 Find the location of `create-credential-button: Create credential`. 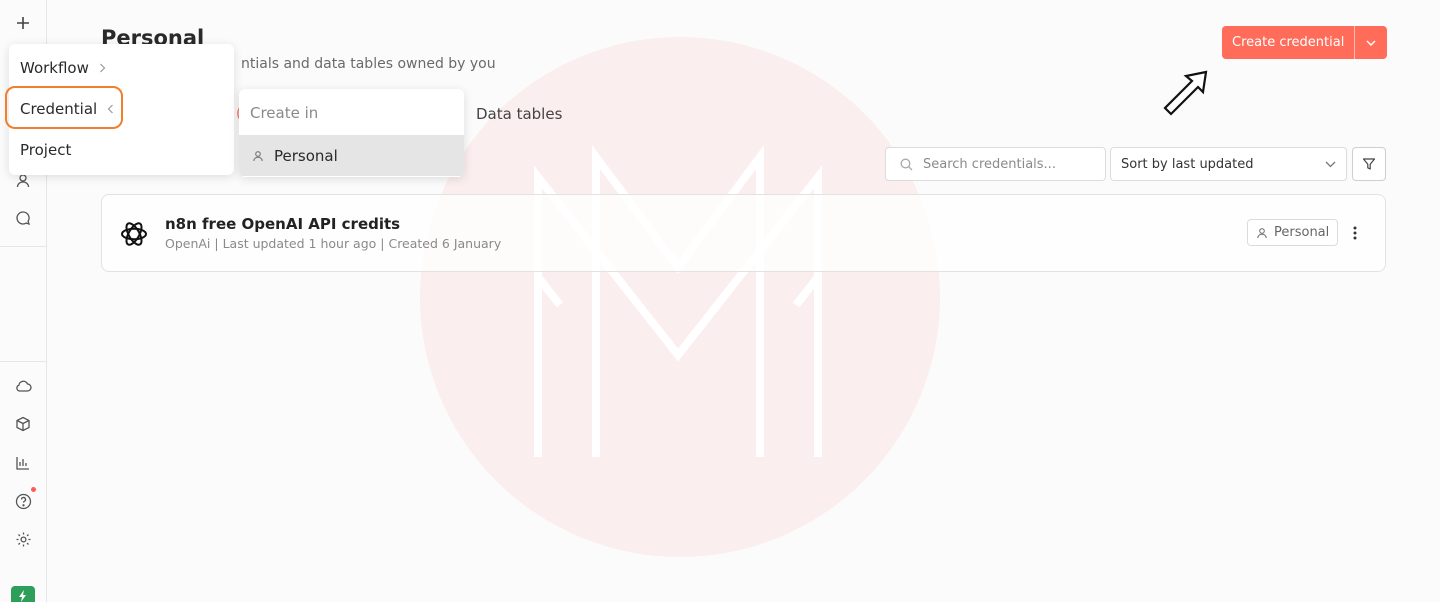

create-credential-button: Create credential is located at coordinates (1305, 42).